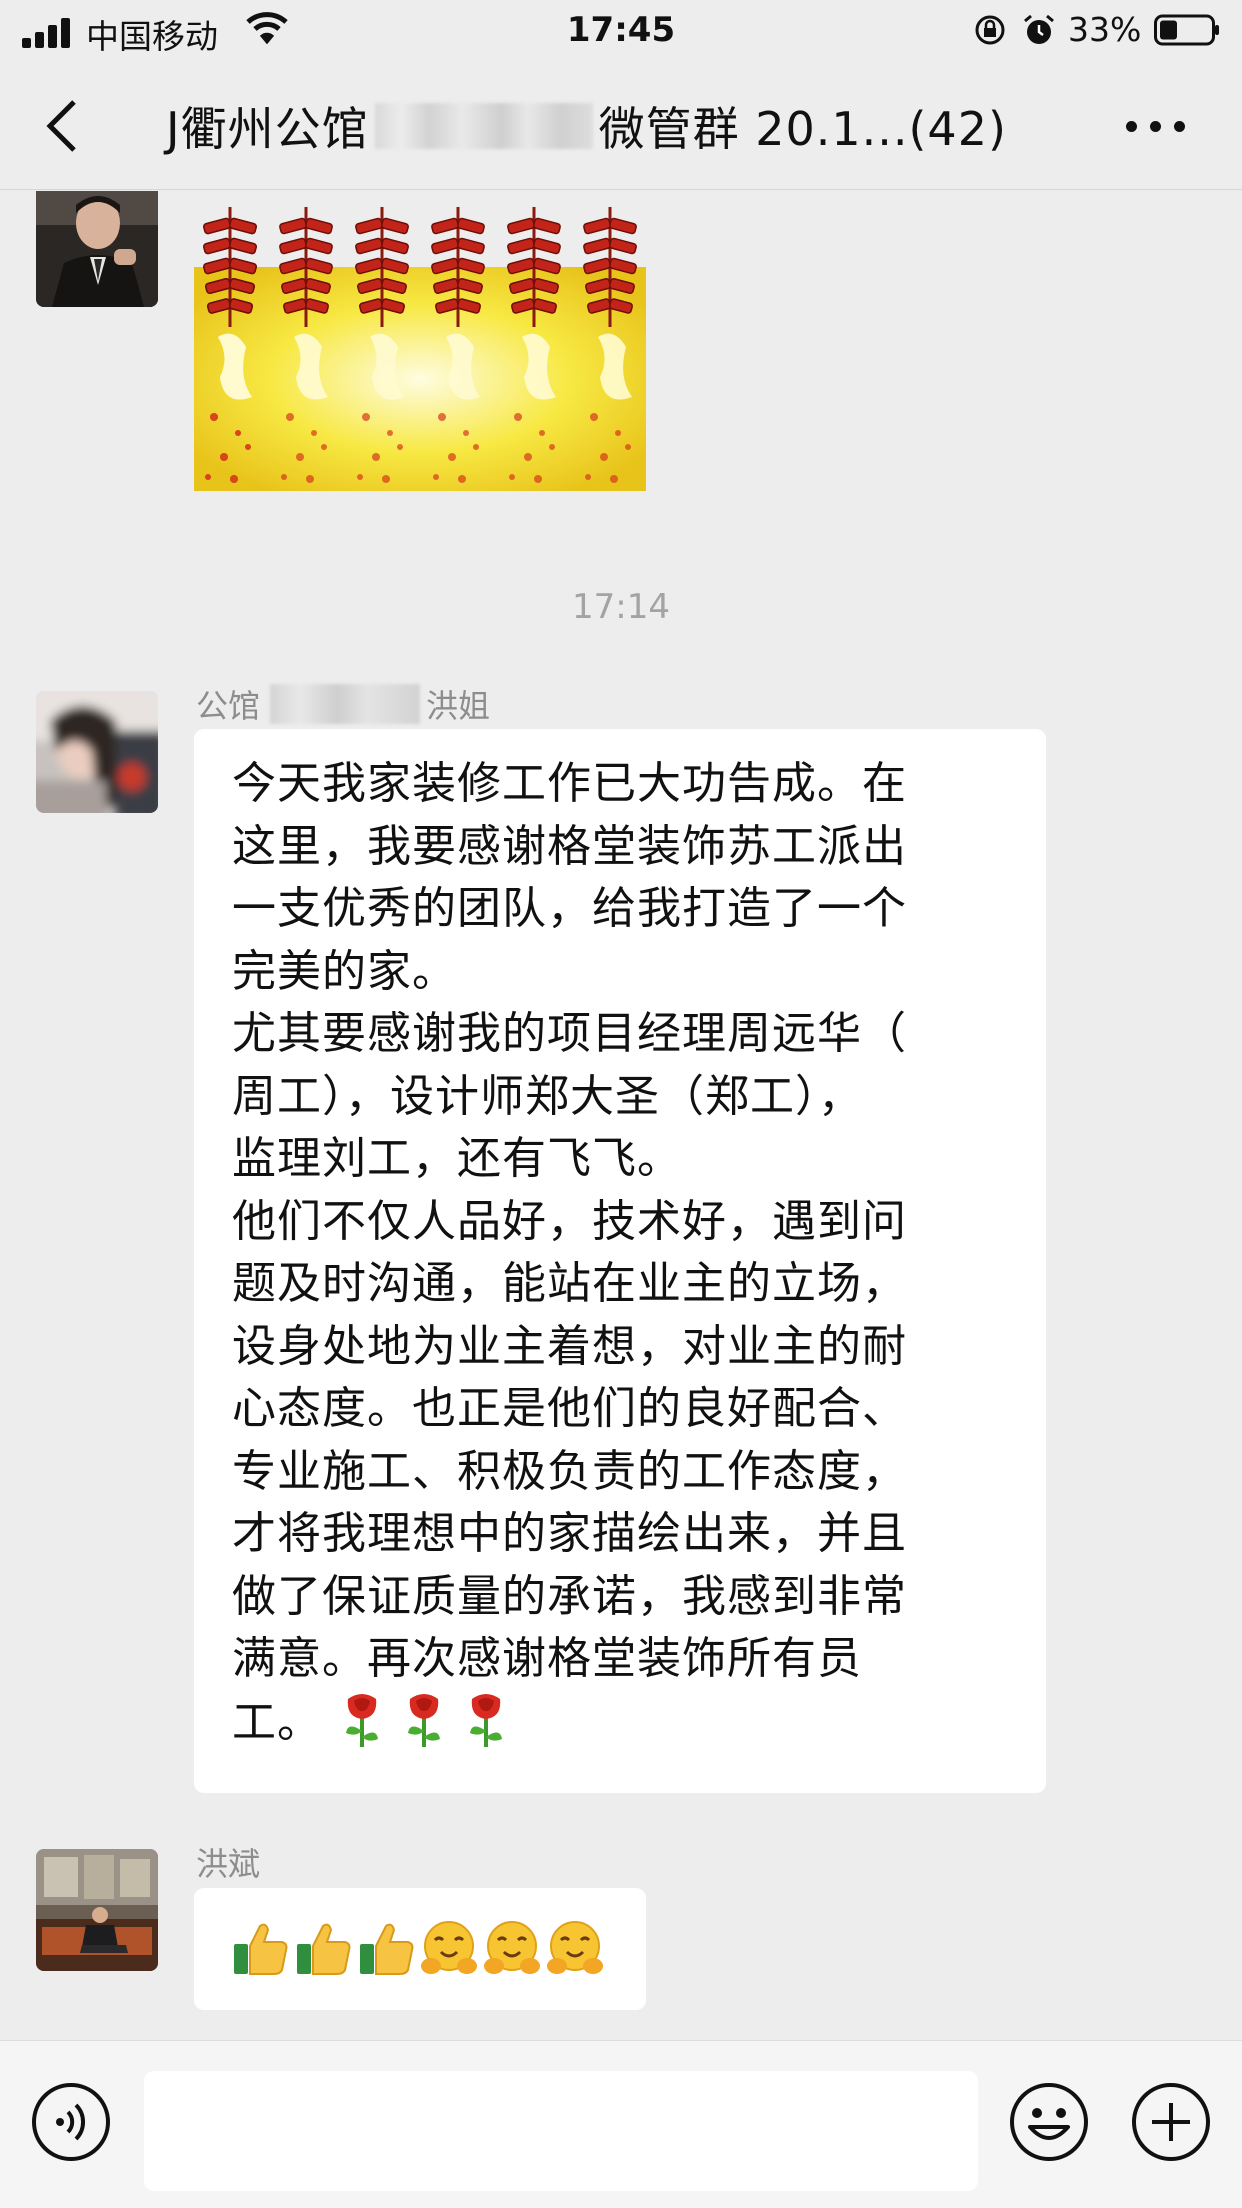 The height and width of the screenshot is (2208, 1242). I want to click on chat-title-suffix: 微管群 20.1...(42), so click(802, 129).